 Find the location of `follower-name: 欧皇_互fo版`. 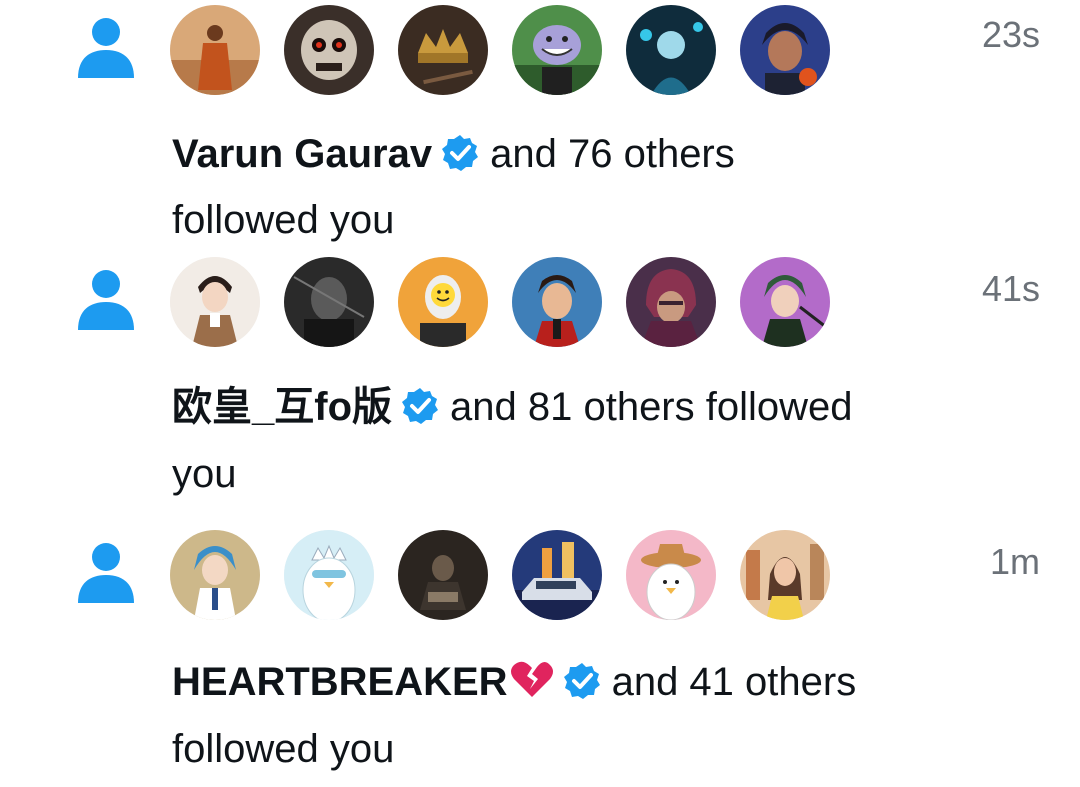

follower-name: 欧皇_互fo版 is located at coordinates (282, 407).